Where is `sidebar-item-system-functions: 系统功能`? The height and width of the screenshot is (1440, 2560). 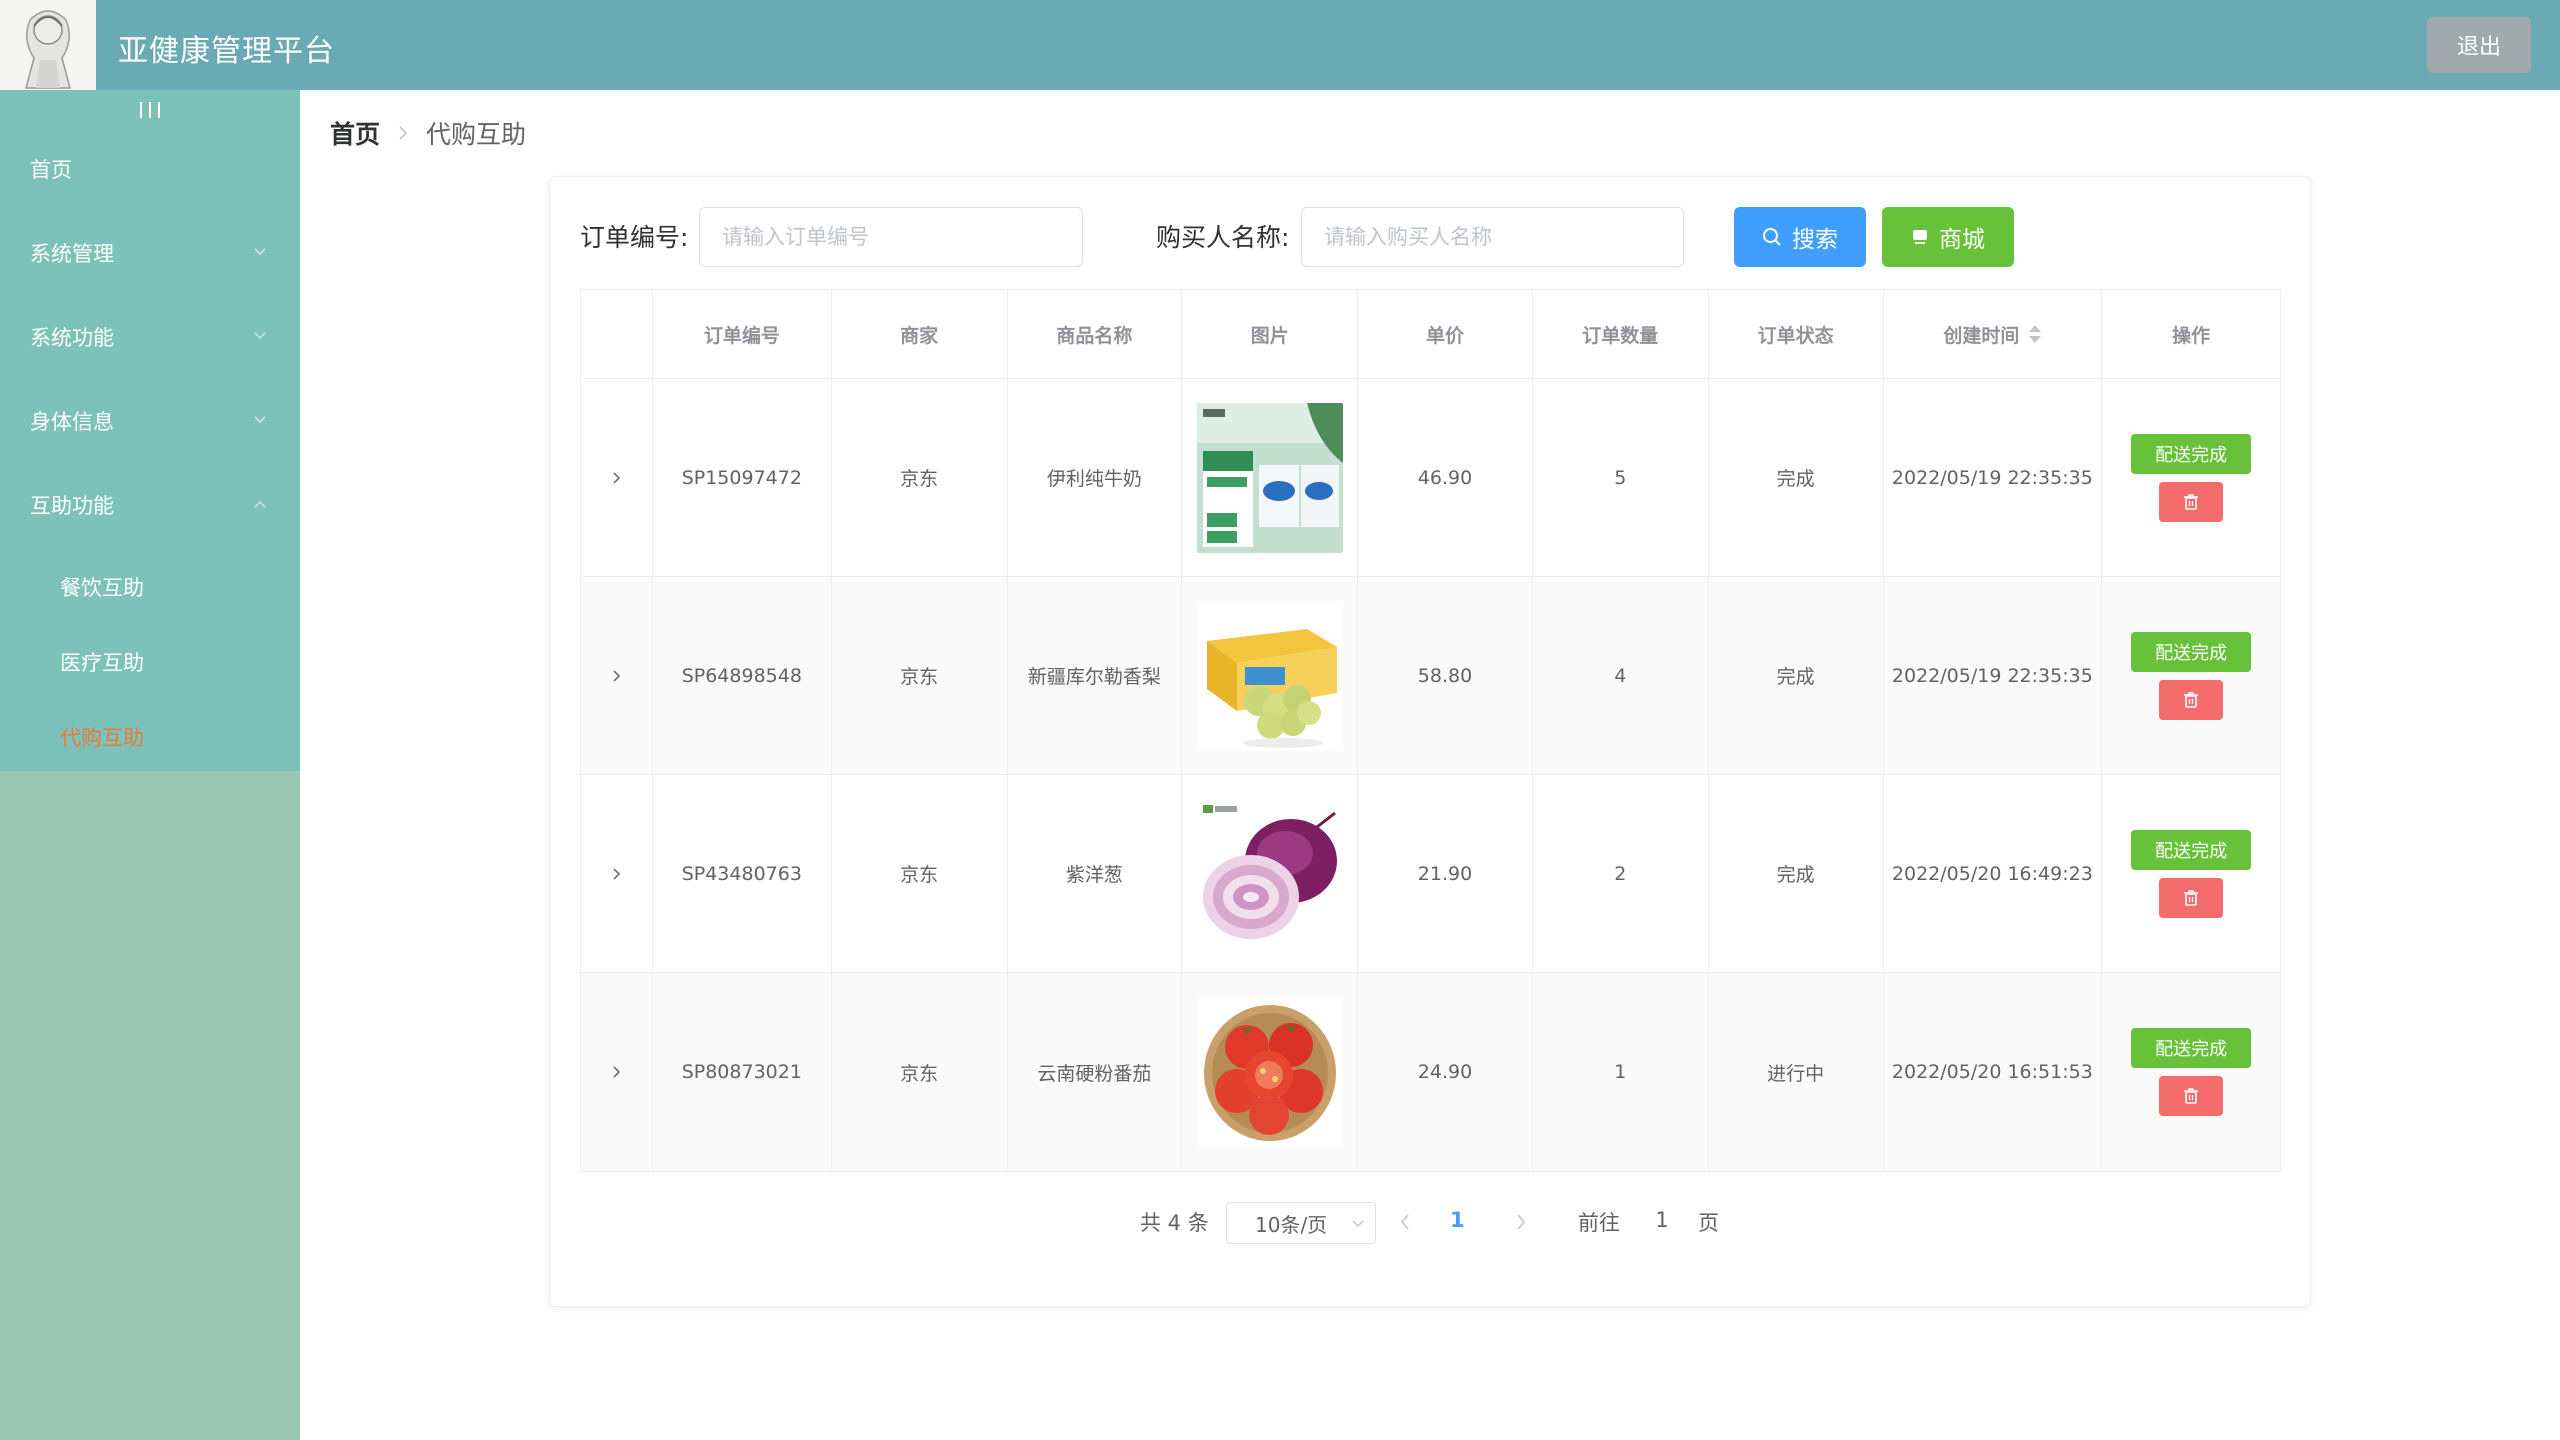
sidebar-item-system-functions: 系统功能 is located at coordinates (150, 337).